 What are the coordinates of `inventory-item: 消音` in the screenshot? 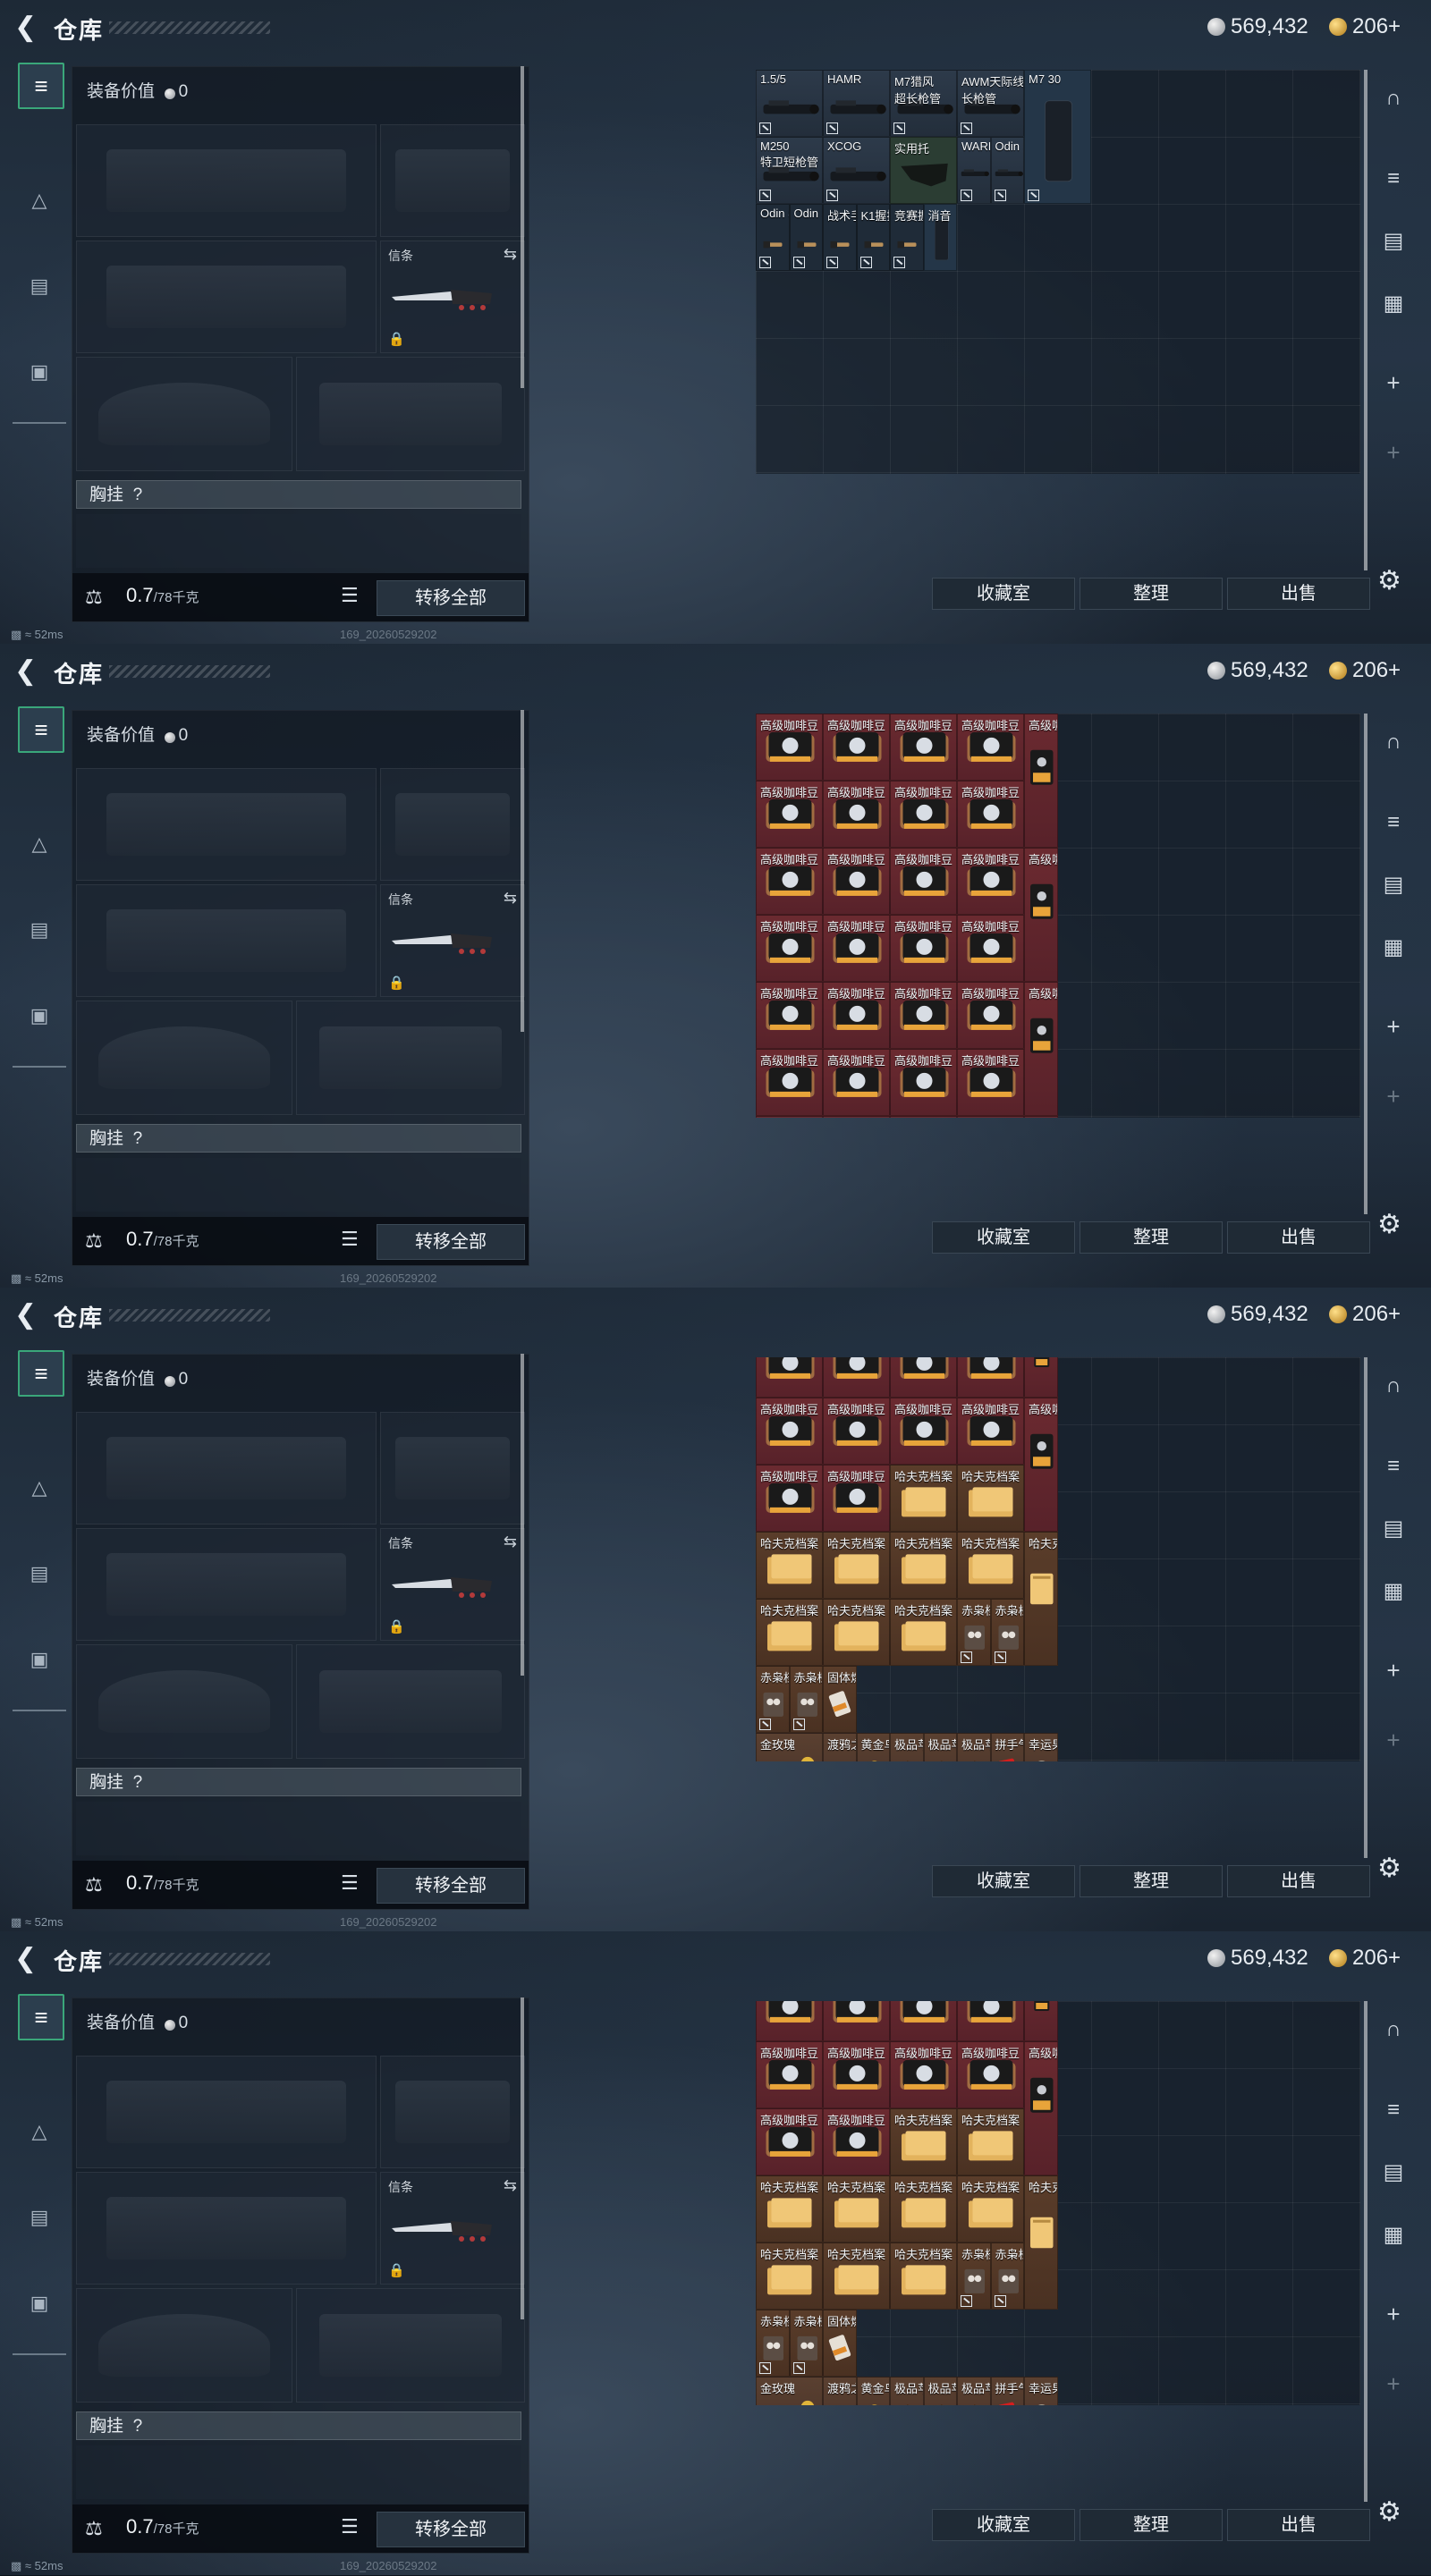 It's located at (940, 237).